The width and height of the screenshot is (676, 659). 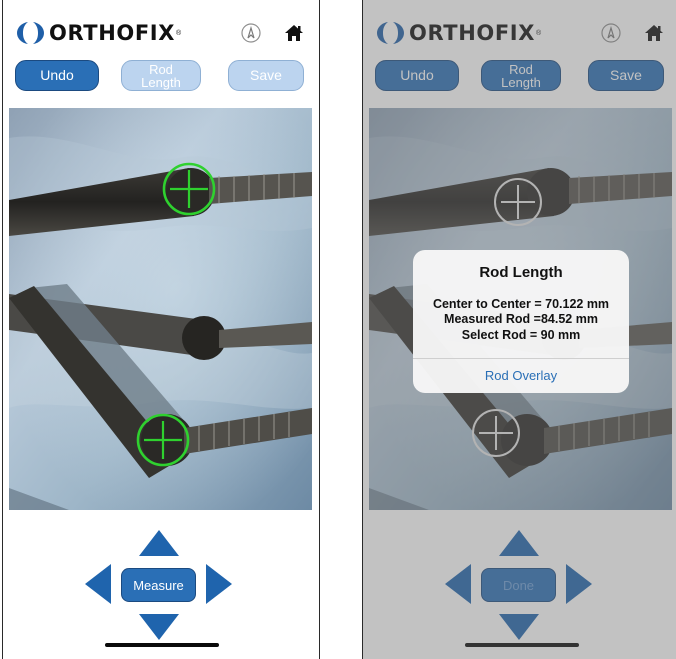 I want to click on center-to-center-value: Center to Center = 70.122 mm, so click(x=521, y=304).